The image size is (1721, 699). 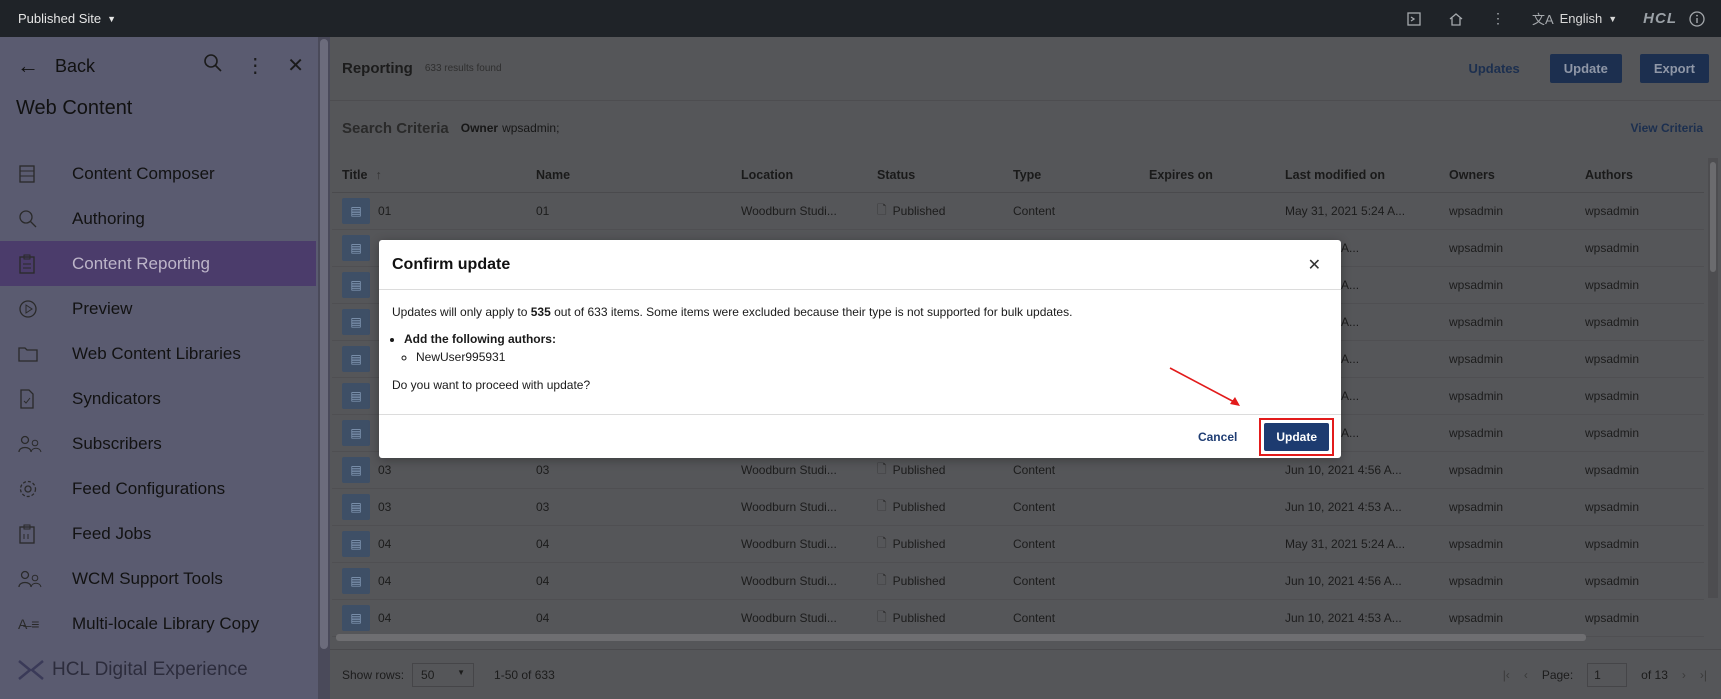 What do you see at coordinates (1676, 128) in the screenshot?
I see `view-criteria-link: View Criteria` at bounding box center [1676, 128].